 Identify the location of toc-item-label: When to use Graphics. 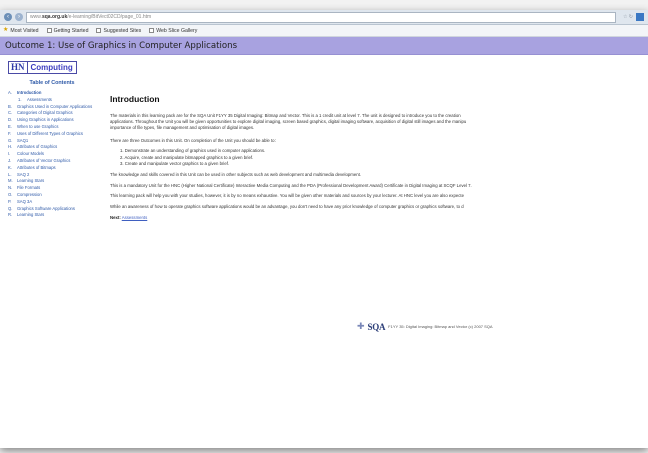
(38, 126).